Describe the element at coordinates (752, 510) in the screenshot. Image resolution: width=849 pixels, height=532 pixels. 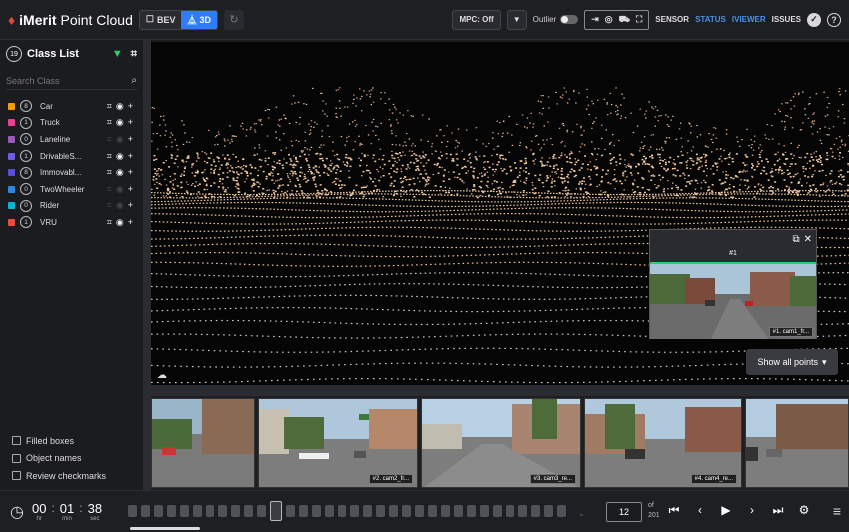
I see `next-frame-icon: ›` at that location.